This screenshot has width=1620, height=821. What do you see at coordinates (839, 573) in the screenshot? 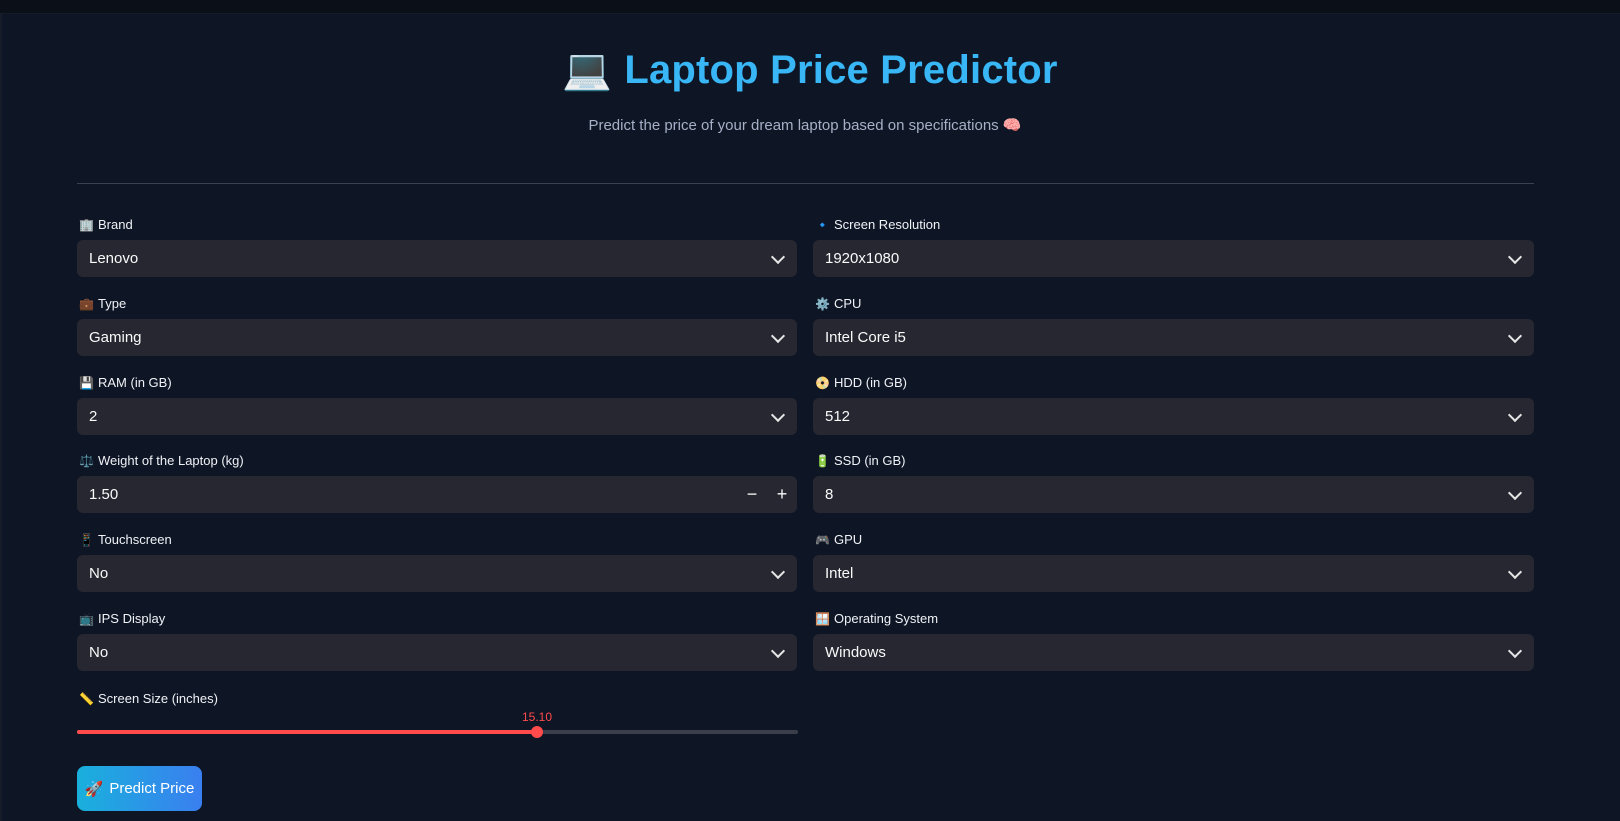
I see `gpu-value: Intel` at bounding box center [839, 573].